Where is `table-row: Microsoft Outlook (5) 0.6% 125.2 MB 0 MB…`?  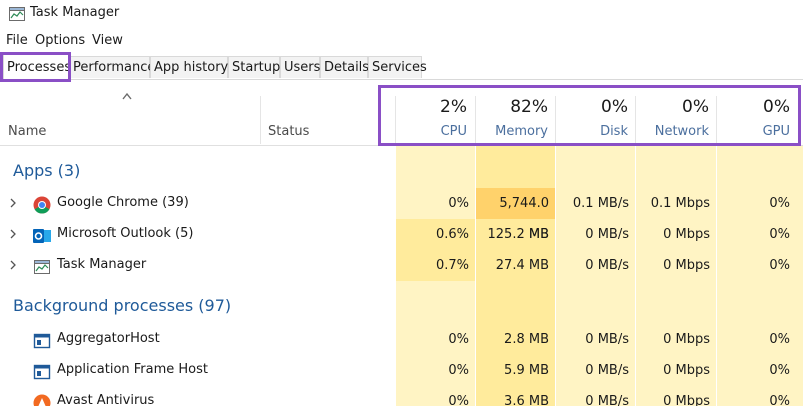 table-row: Microsoft Outlook (5) 0.6% 125.2 MB 0 MB… is located at coordinates (401, 234).